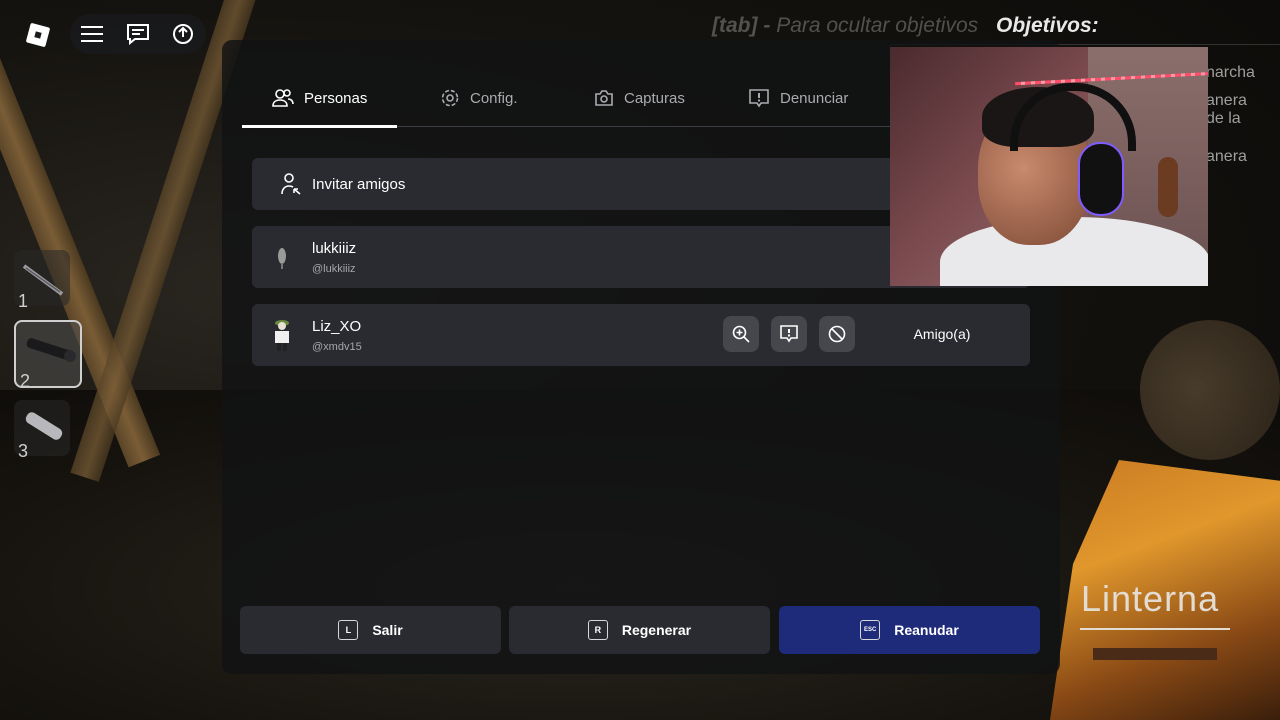 The image size is (1280, 720). I want to click on hotbar-slot-2: 2, so click(48, 355).